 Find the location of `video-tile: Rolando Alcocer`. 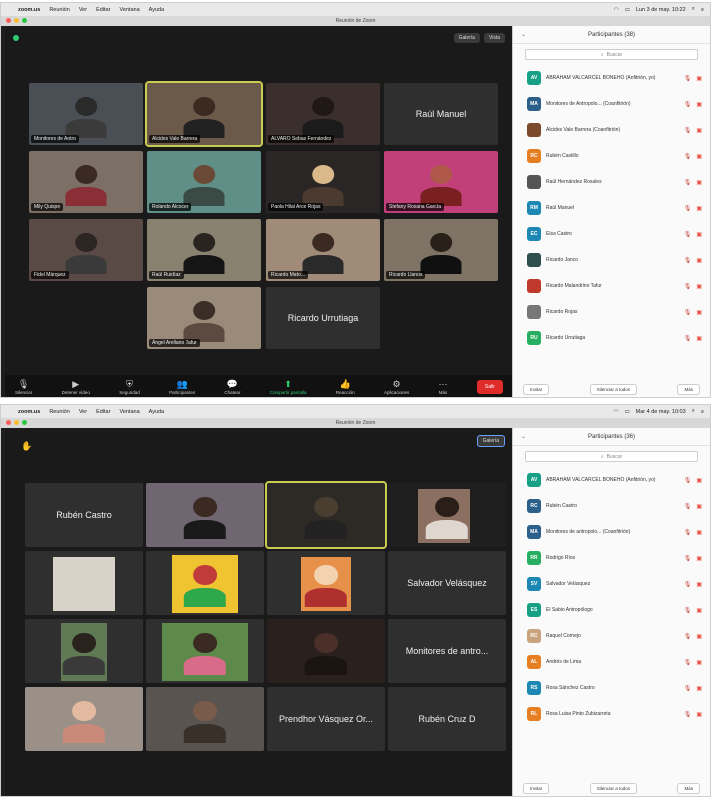

video-tile: Rolando Alcocer is located at coordinates (204, 182).